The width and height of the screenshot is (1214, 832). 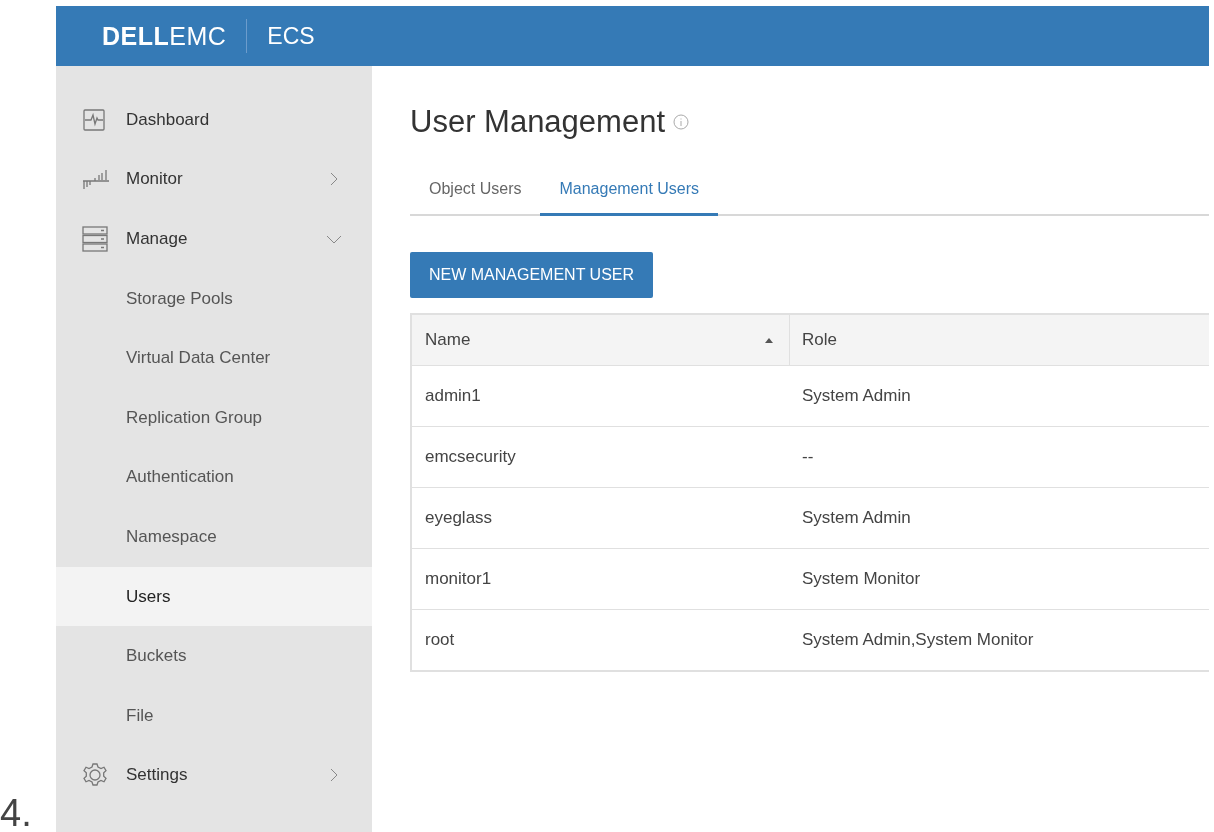 I want to click on column-header: Role, so click(x=999, y=340).